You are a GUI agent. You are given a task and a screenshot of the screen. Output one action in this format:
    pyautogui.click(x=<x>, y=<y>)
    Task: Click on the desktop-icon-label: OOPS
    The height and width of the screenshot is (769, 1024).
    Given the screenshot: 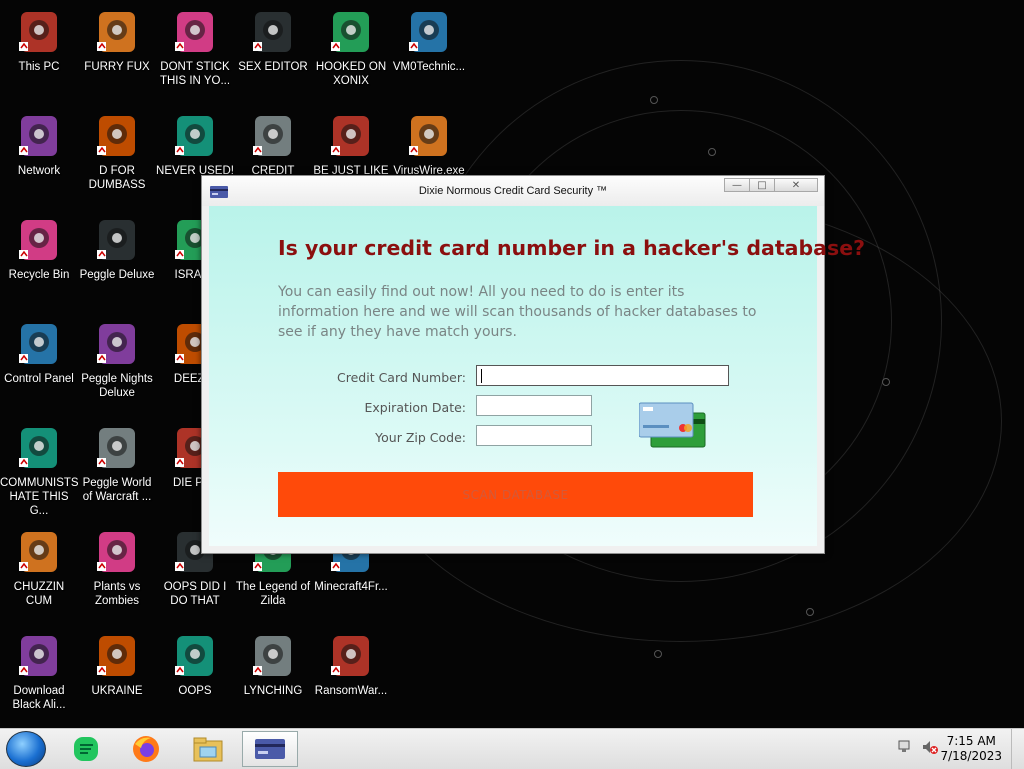 What is the action you would take?
    pyautogui.click(x=195, y=691)
    